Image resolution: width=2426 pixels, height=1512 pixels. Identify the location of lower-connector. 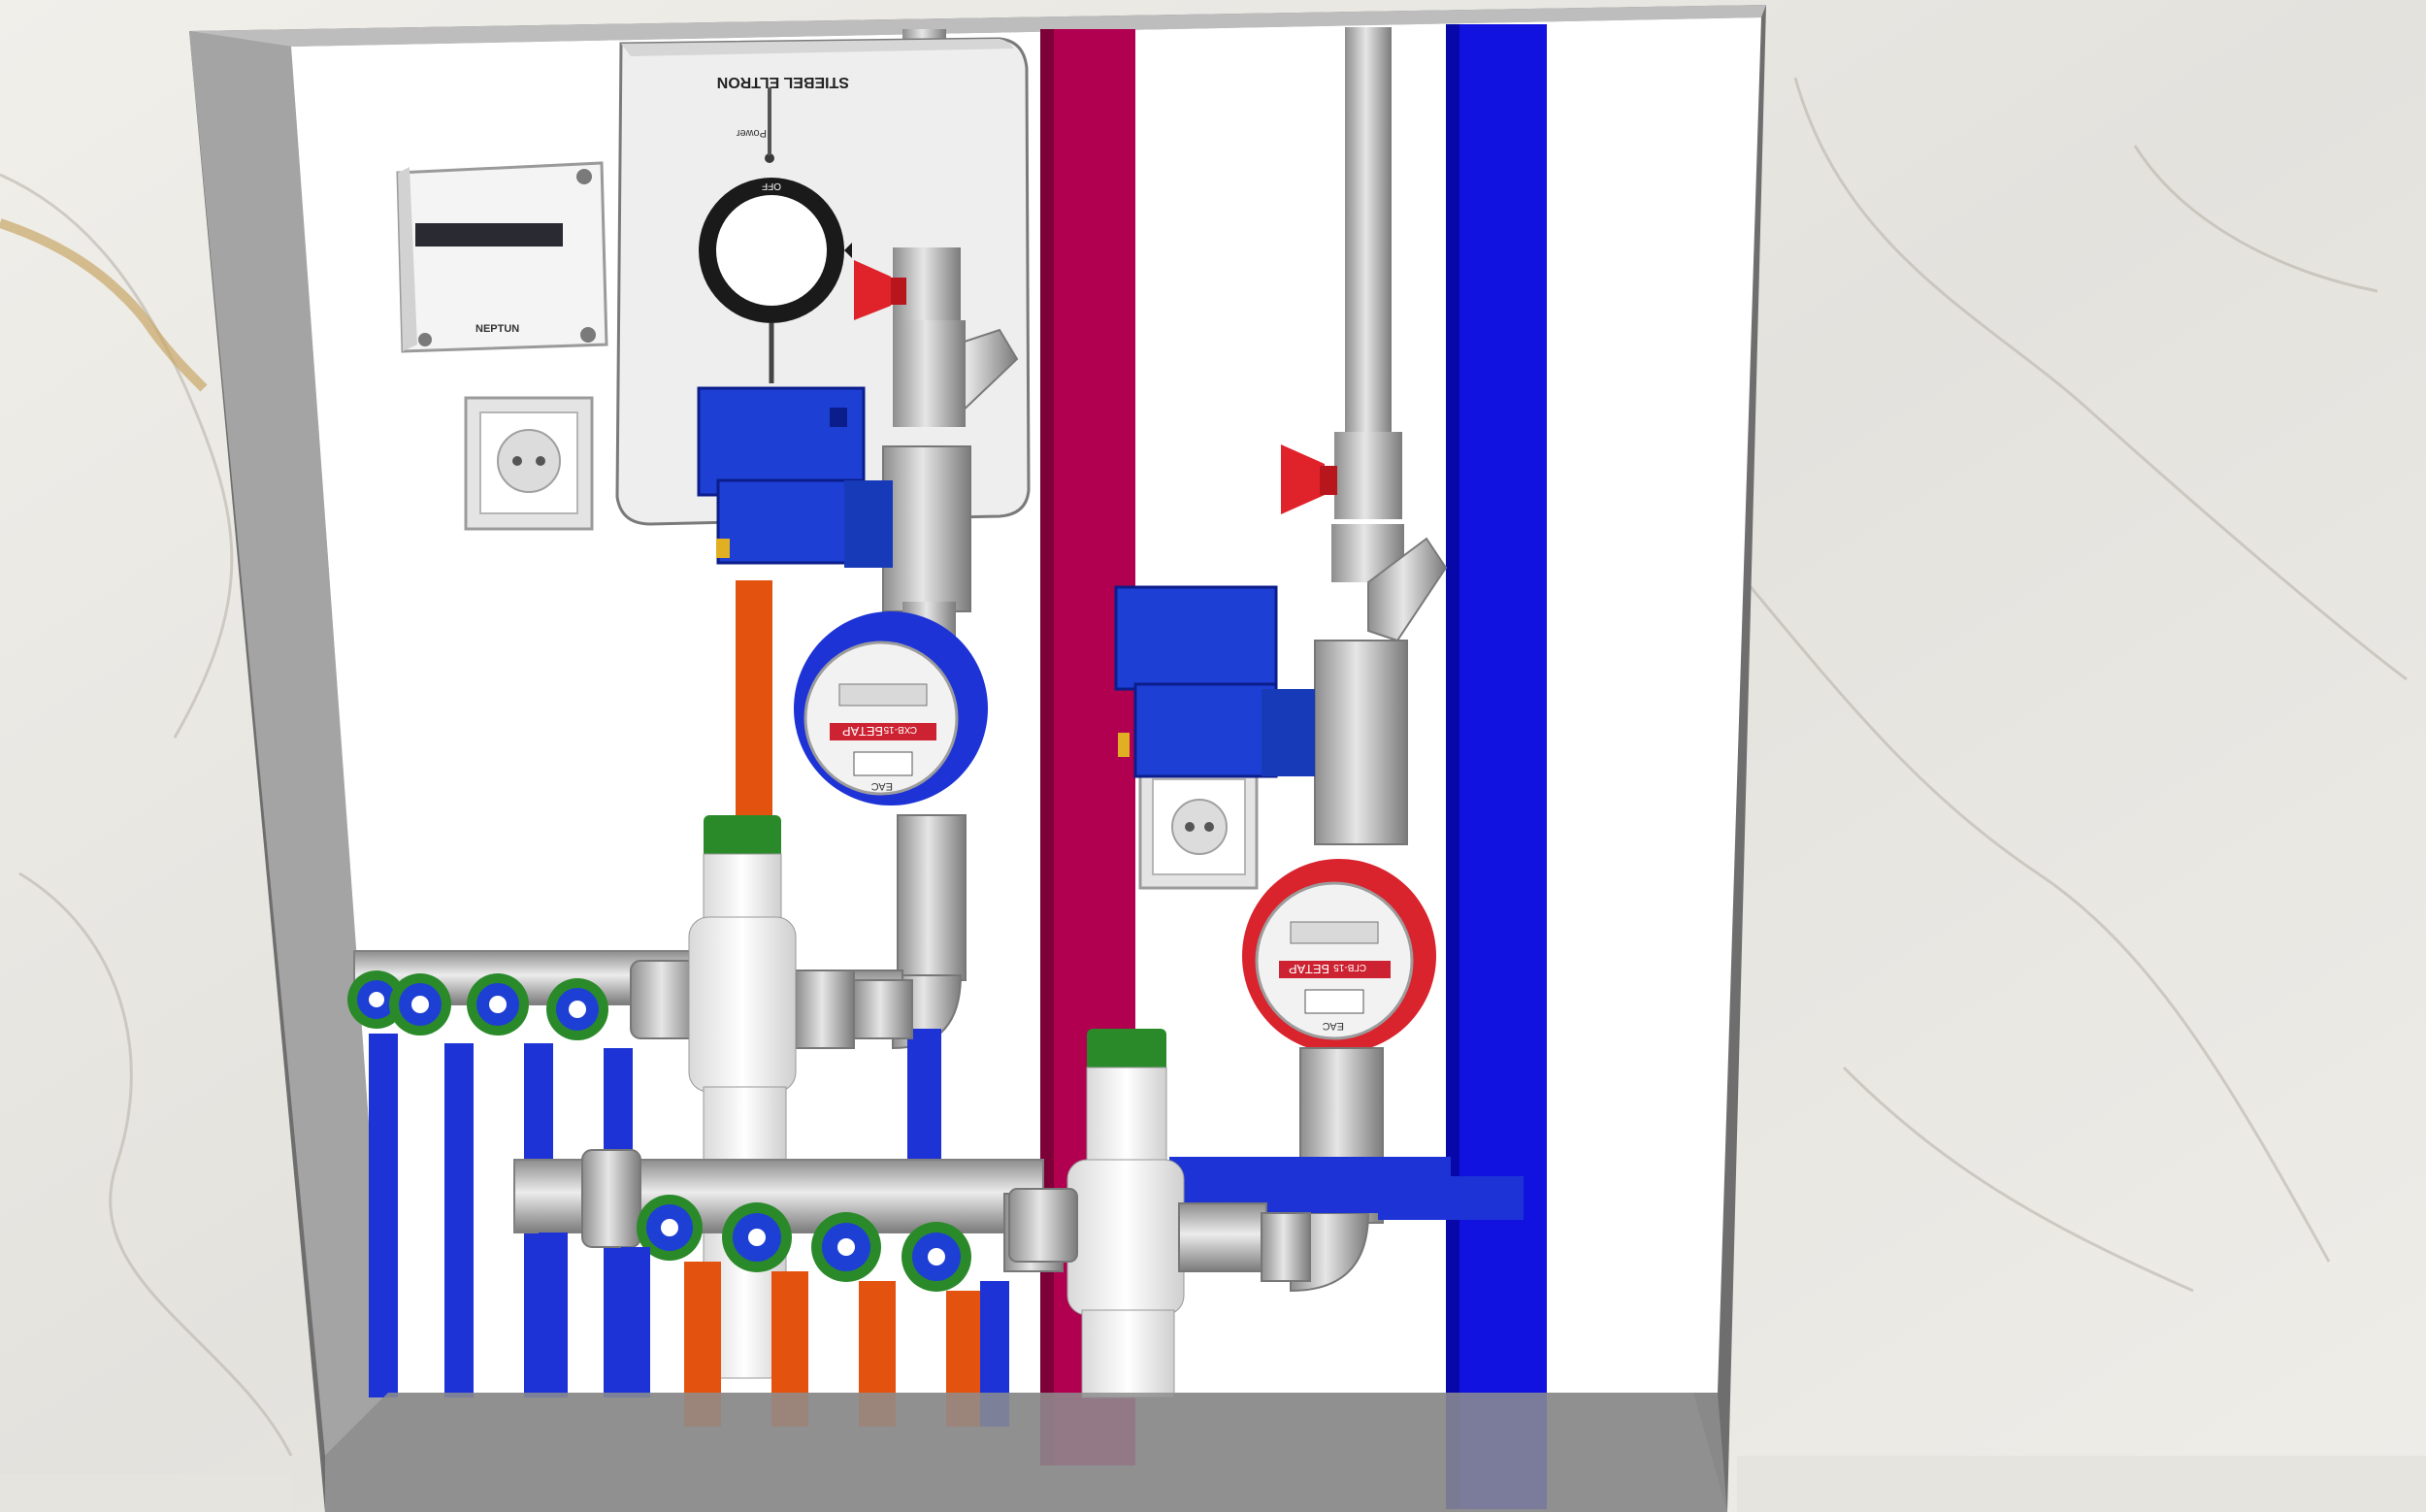
(1043, 1225).